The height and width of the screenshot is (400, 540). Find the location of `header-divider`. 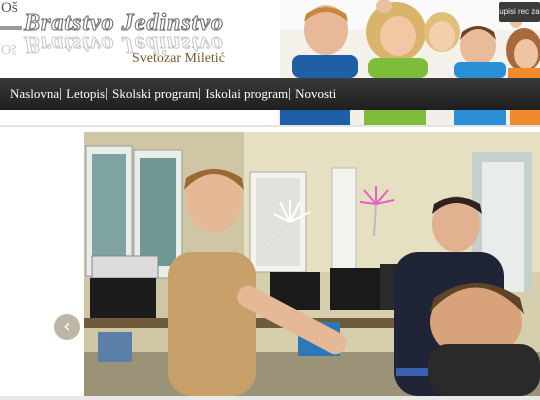

header-divider is located at coordinates (270, 126).